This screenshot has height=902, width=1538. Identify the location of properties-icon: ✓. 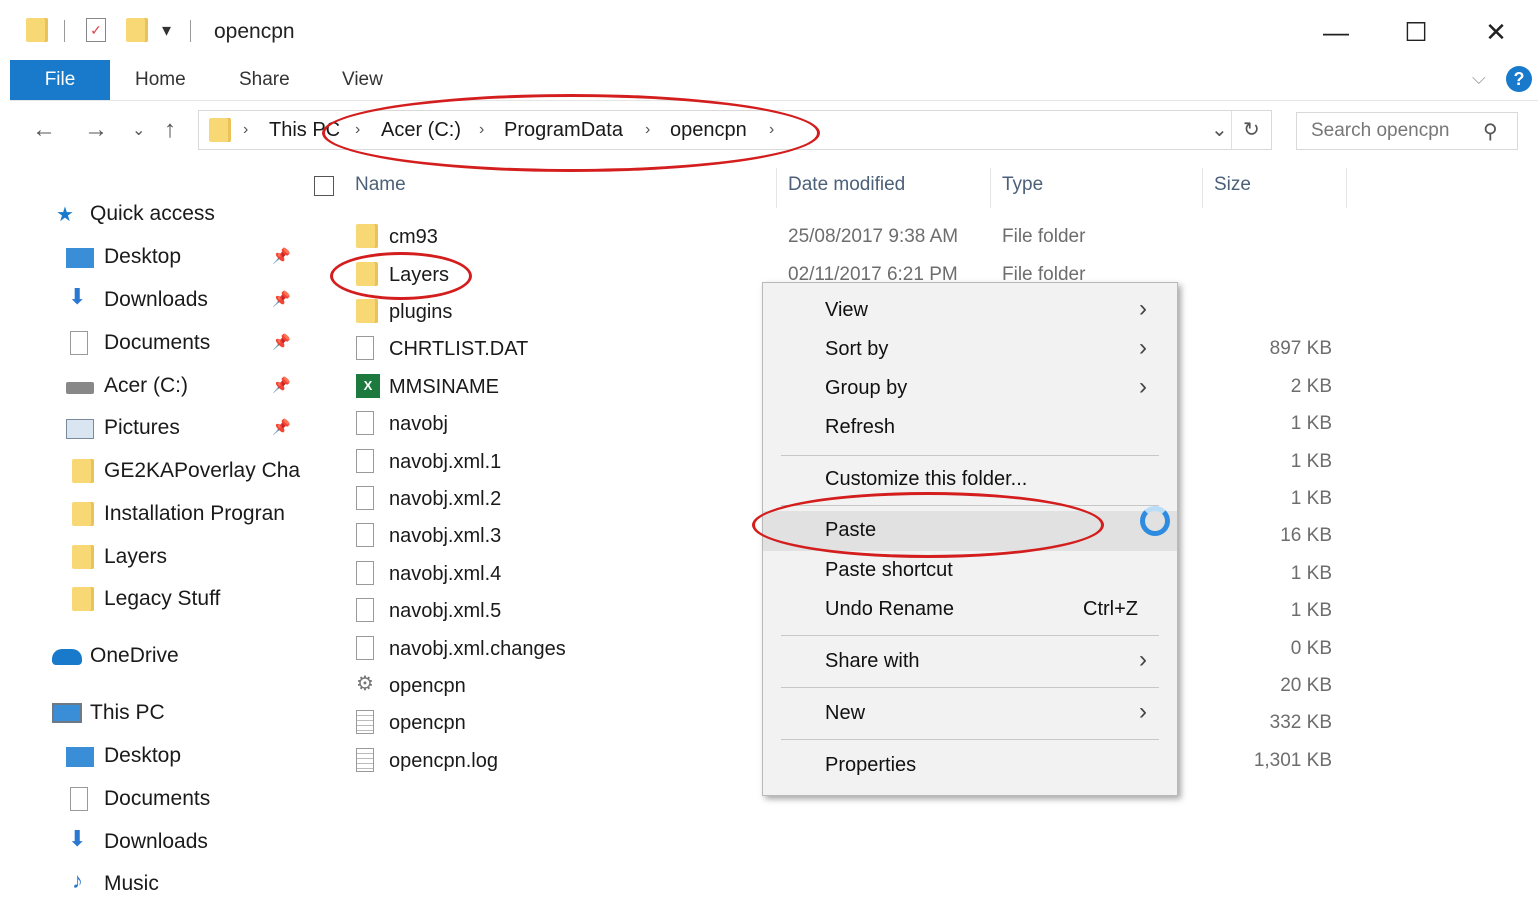
(96, 30).